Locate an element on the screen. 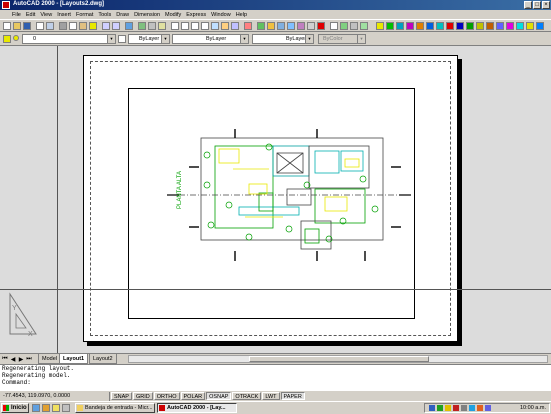 This screenshot has height=414, width=551. tray-app-icon is located at coordinates (456, 408).